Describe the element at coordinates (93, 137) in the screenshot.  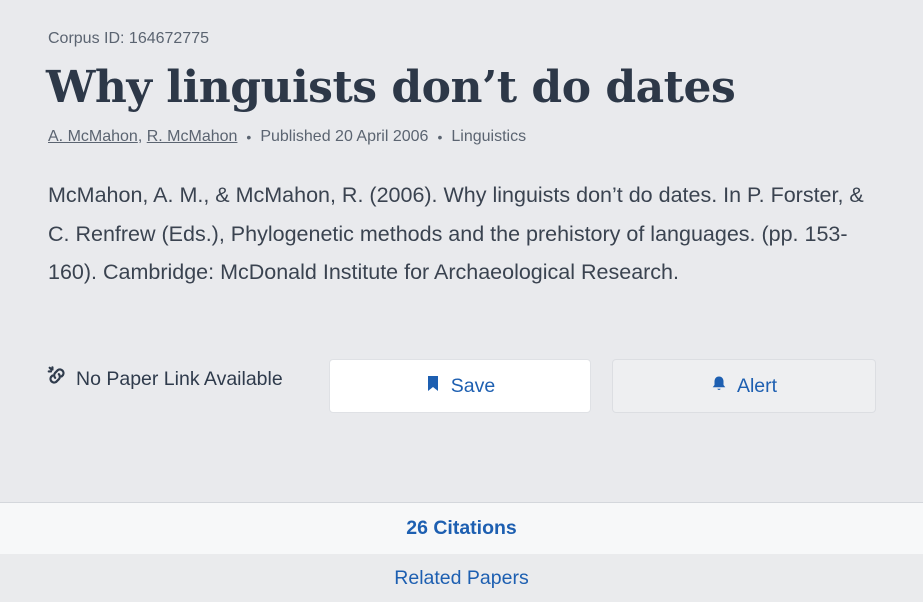
I see `author-link-a-mcmahon: A. McMahon` at that location.